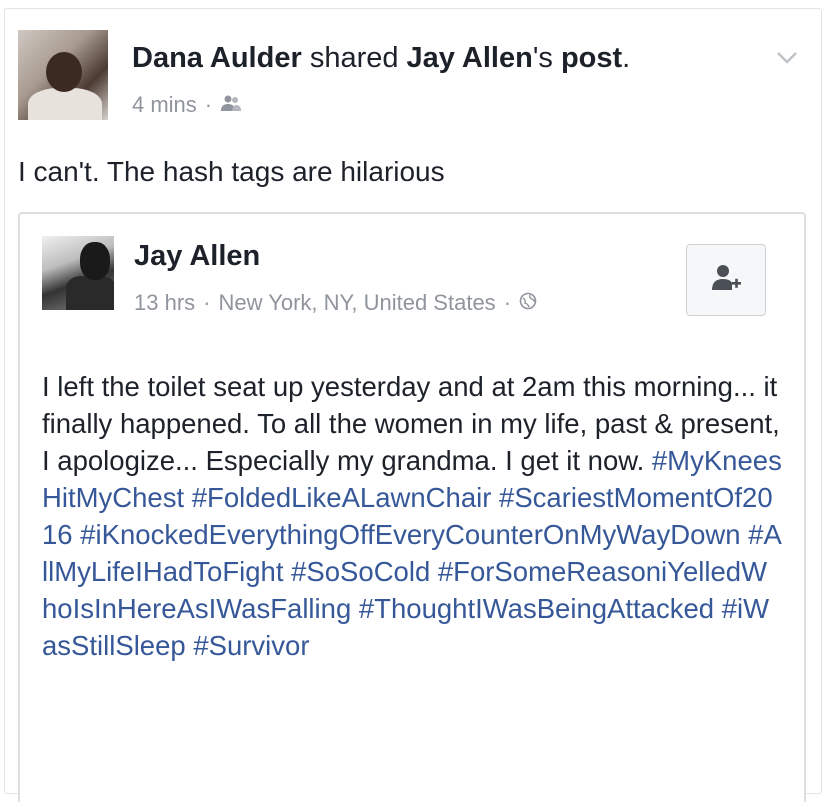  Describe the element at coordinates (197, 256) in the screenshot. I see `author-name-link: Jay Allen` at that location.